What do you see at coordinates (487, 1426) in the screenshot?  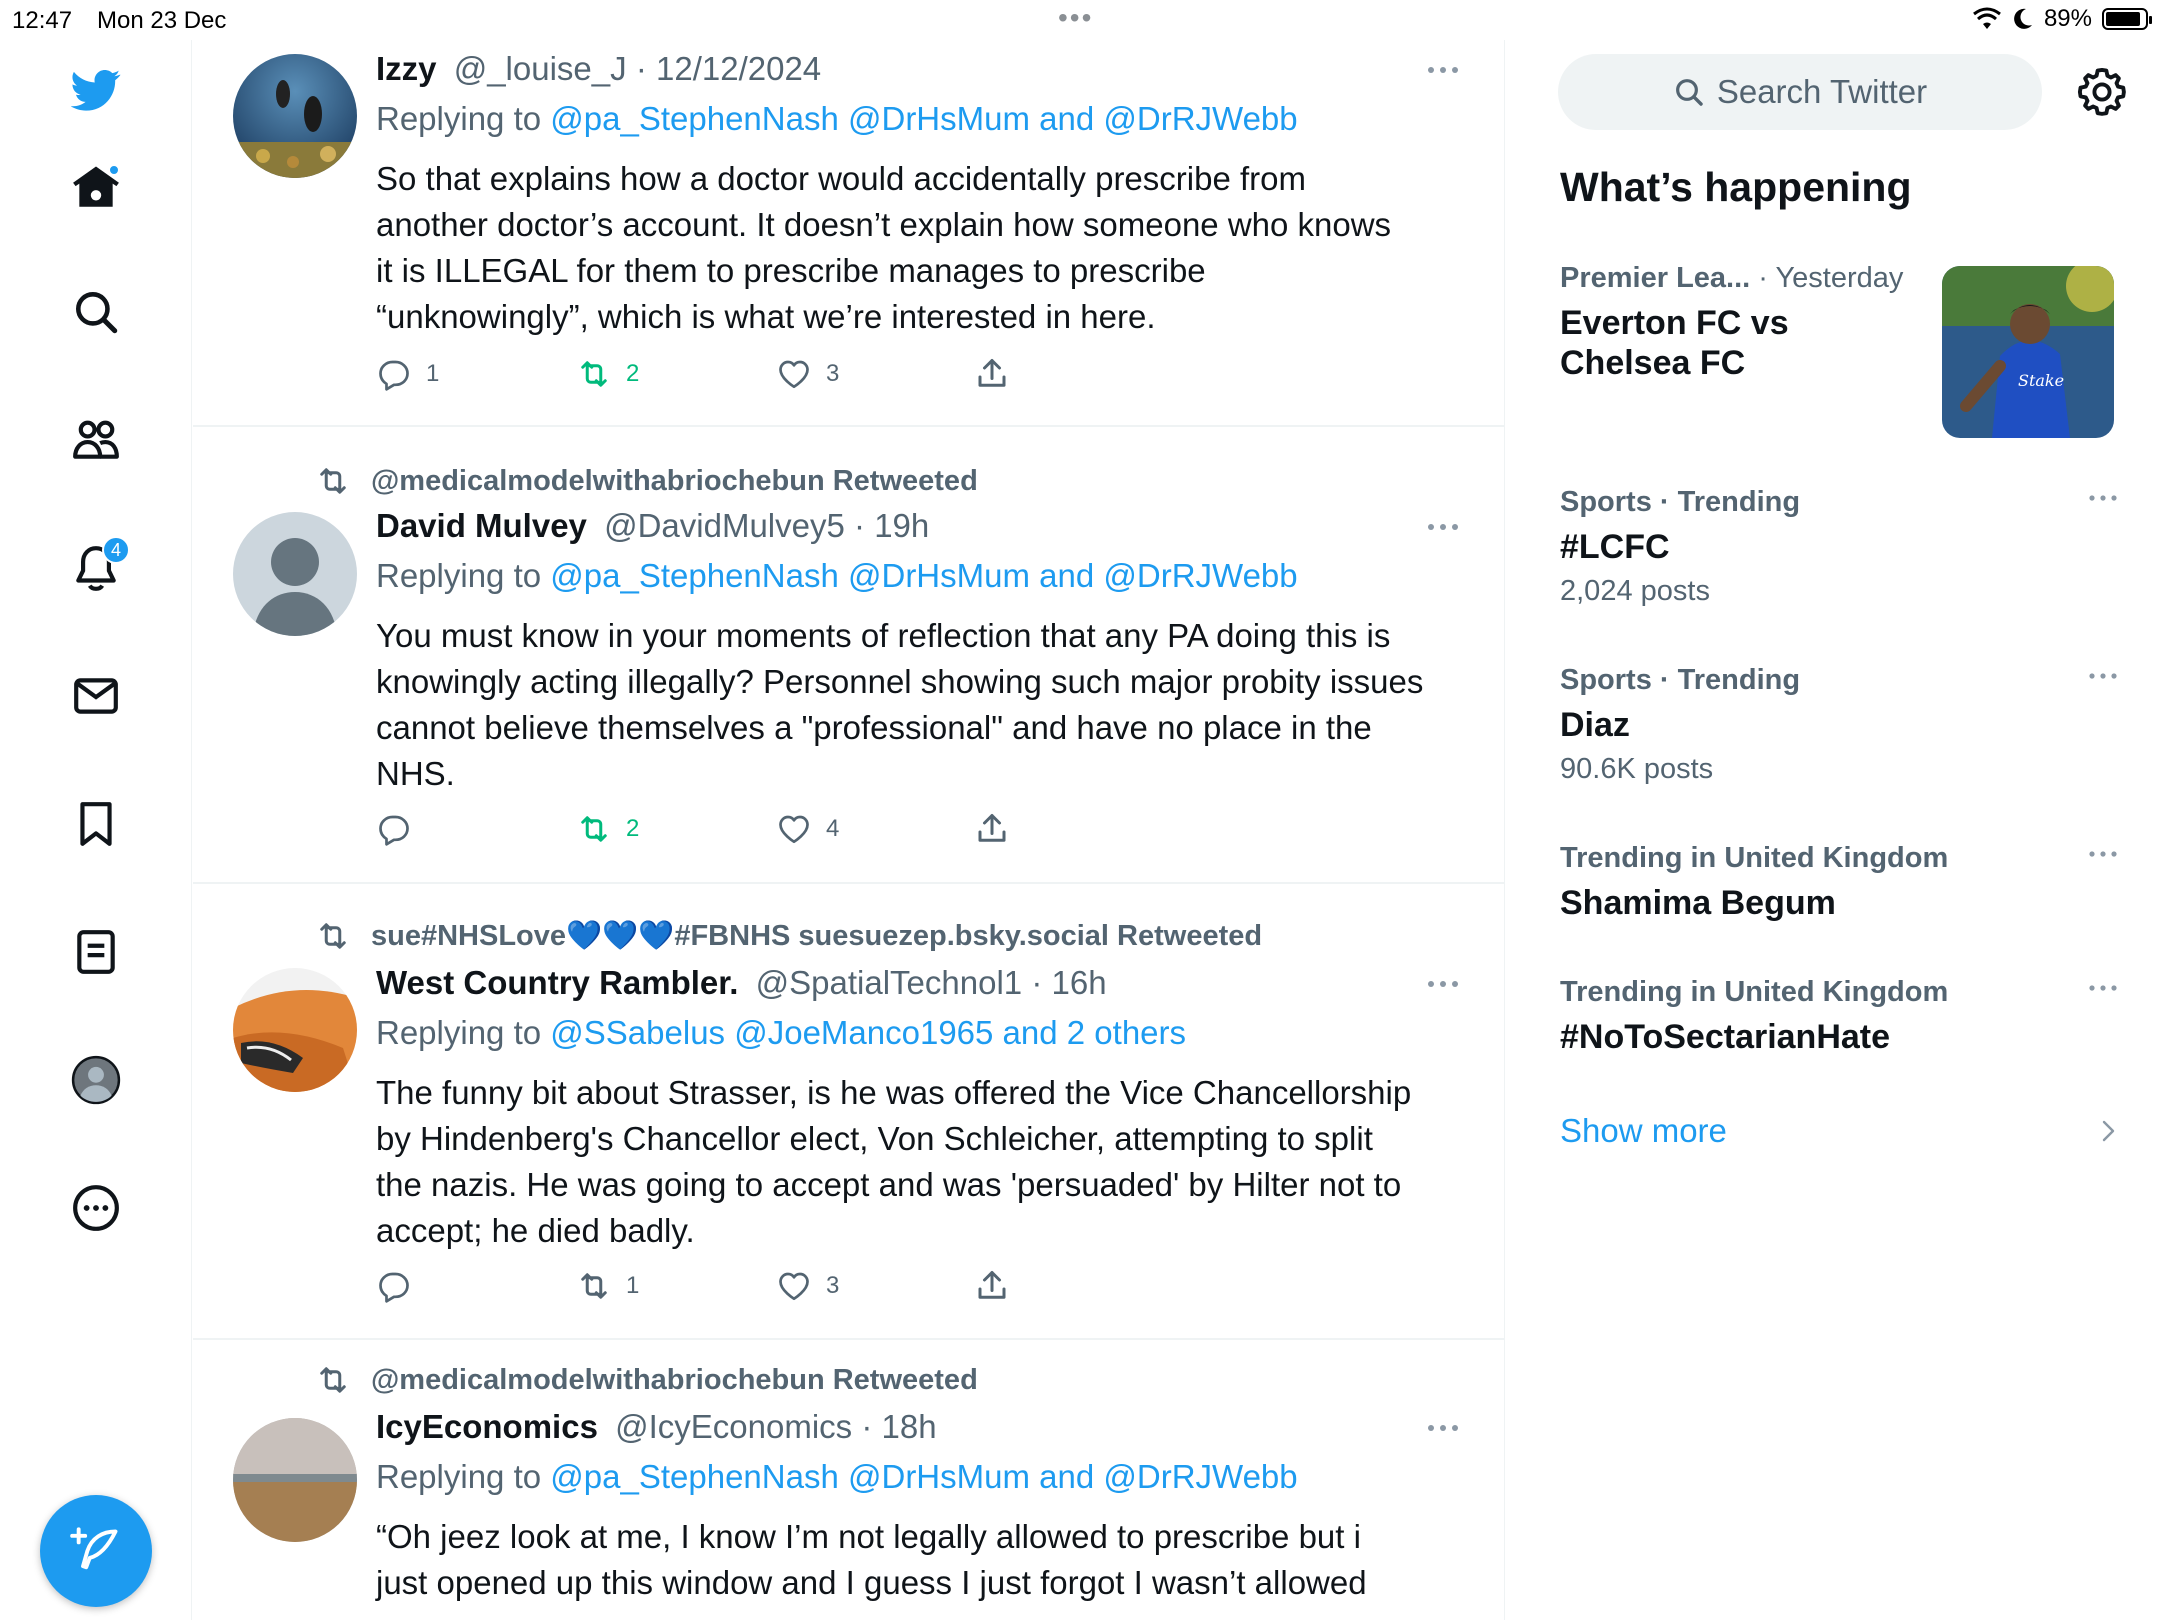 I see `author-name: IcyEconomics` at bounding box center [487, 1426].